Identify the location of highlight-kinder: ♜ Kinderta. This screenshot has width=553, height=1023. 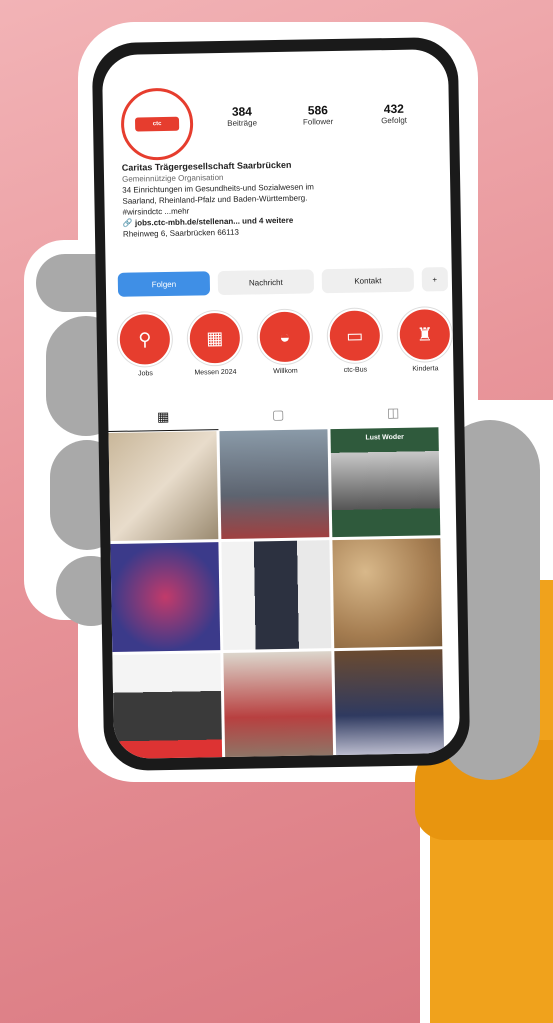
(424, 340).